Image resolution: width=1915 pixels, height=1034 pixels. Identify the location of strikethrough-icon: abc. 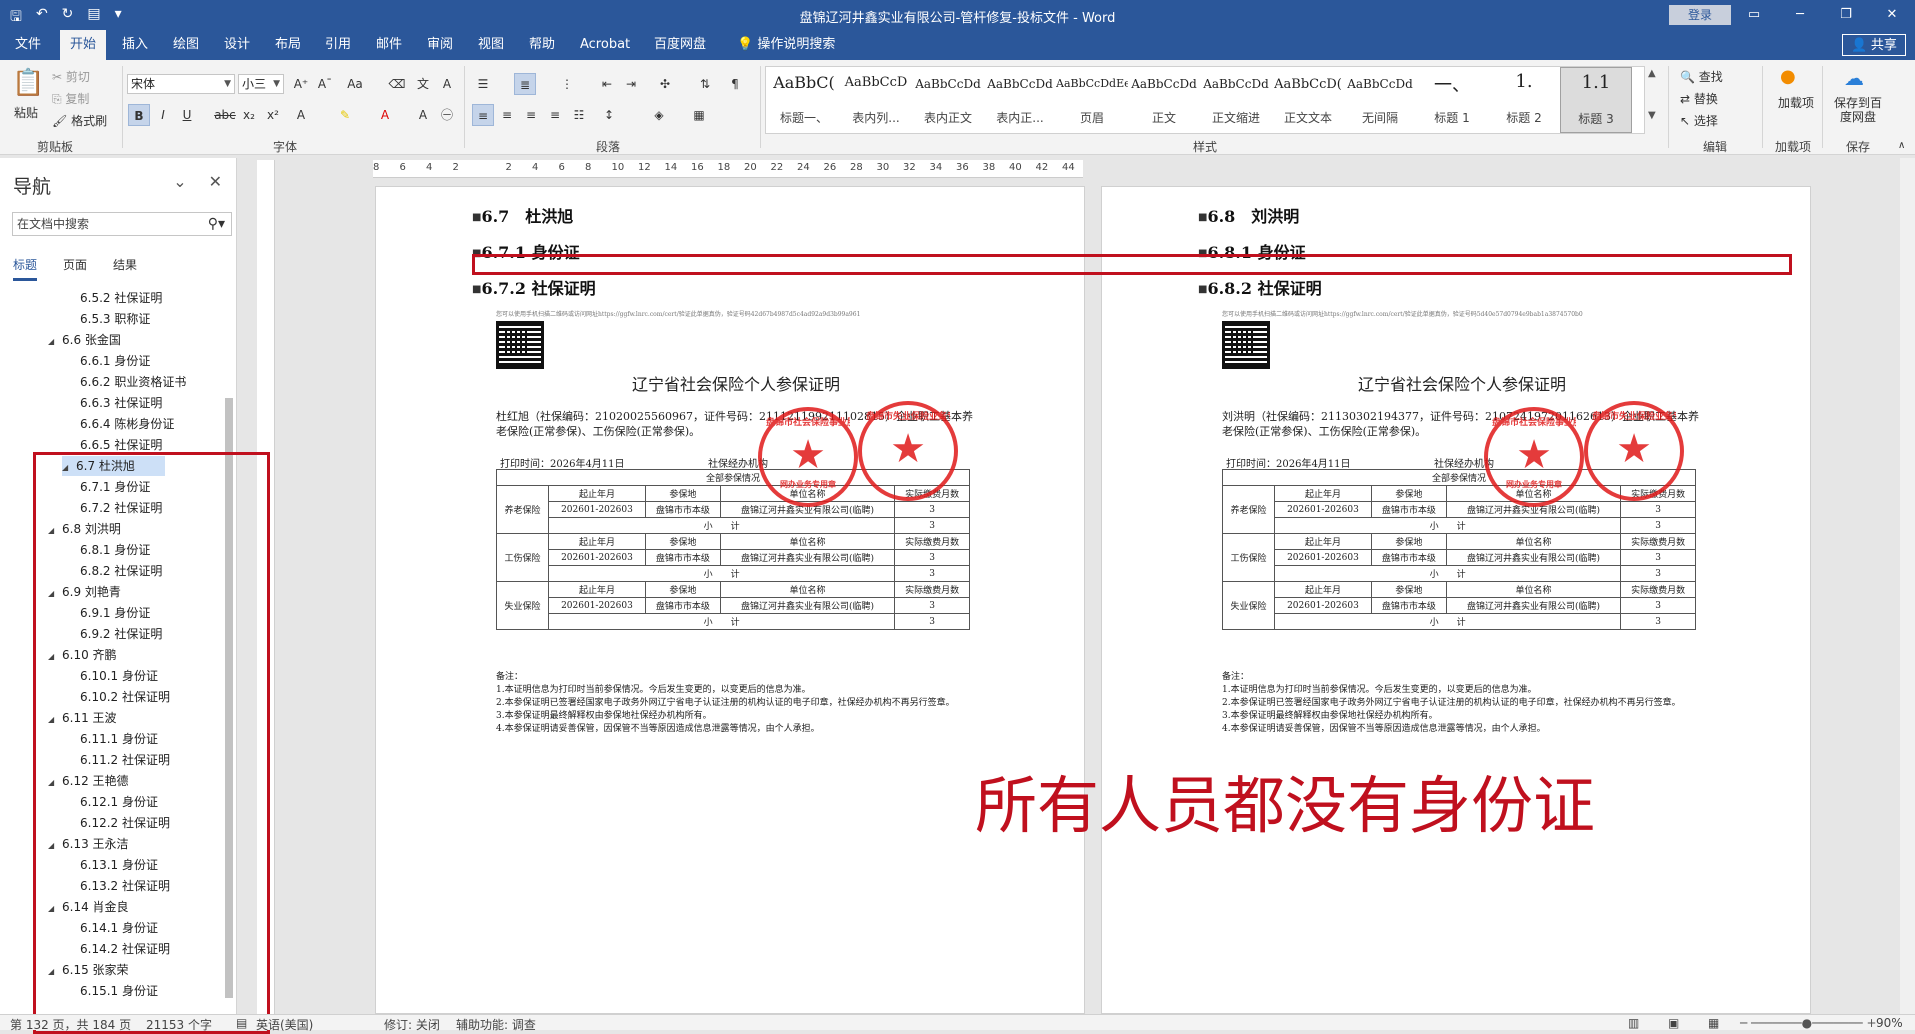
(225, 115).